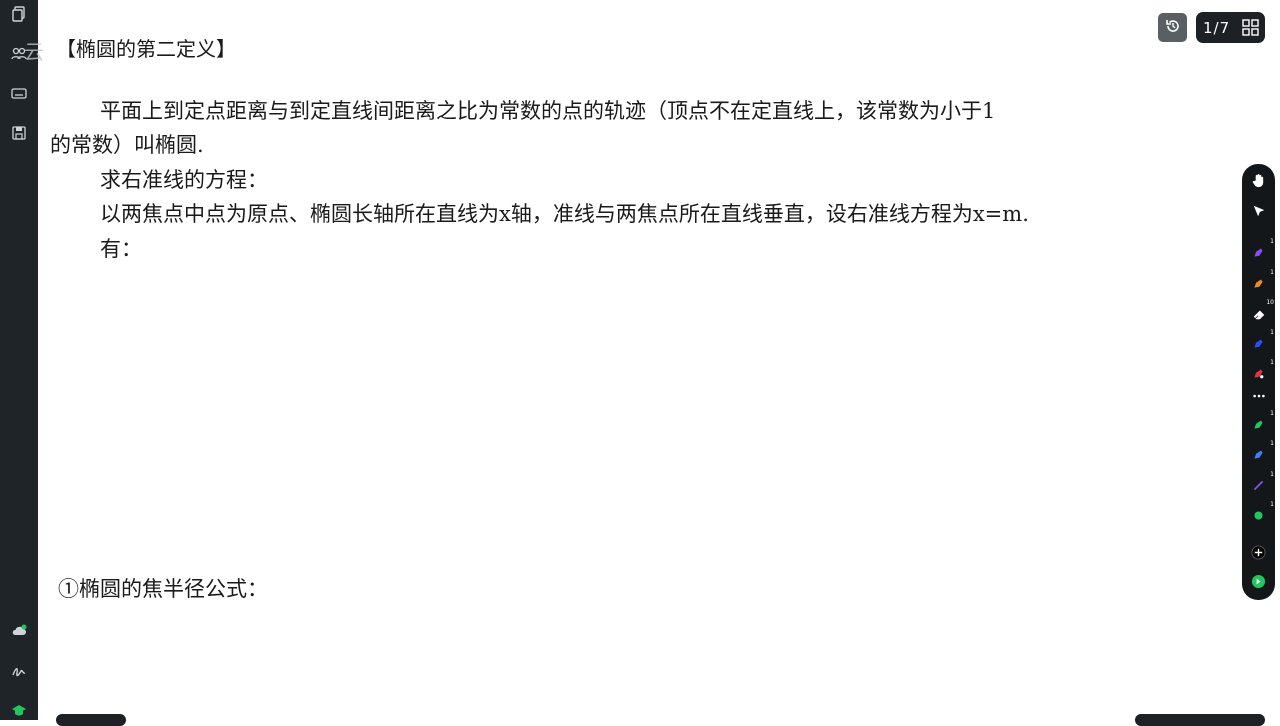 The height and width of the screenshot is (726, 1280). What do you see at coordinates (1258, 581) in the screenshot?
I see `exit-icon` at bounding box center [1258, 581].